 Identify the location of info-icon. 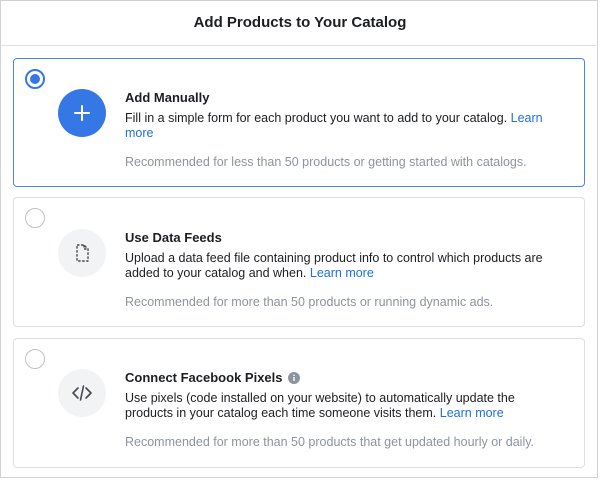
(293, 377).